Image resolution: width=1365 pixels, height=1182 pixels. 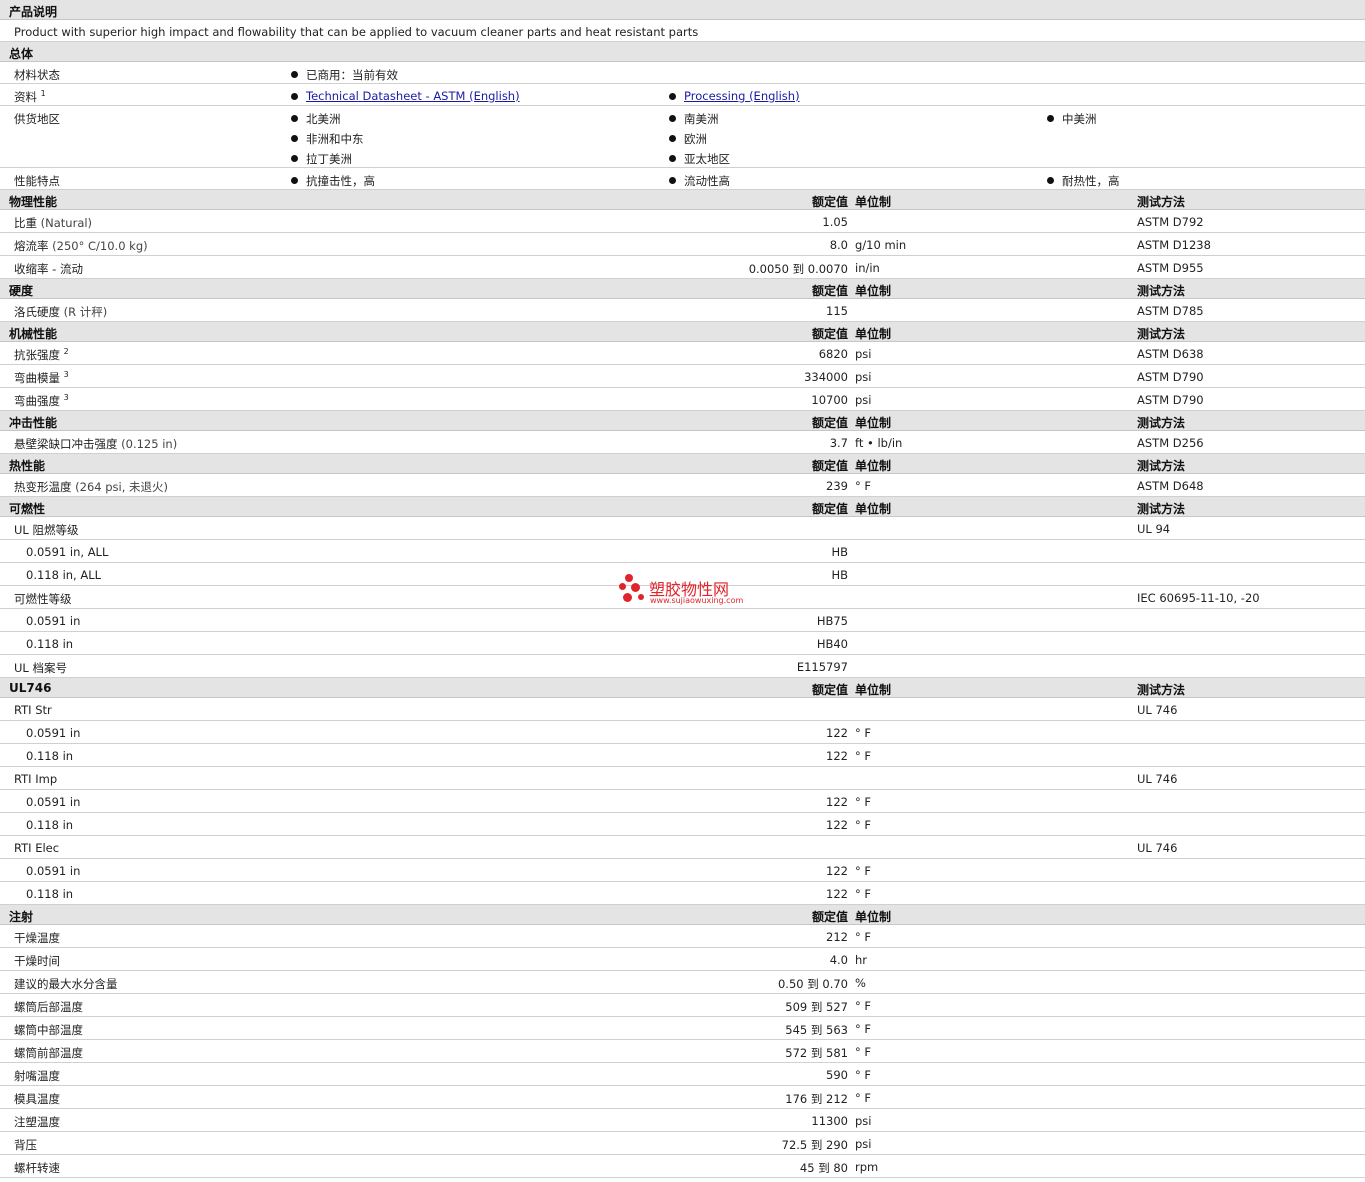 What do you see at coordinates (682, 755) in the screenshot?
I see `property-row: 0.118 in 122 ° F` at bounding box center [682, 755].